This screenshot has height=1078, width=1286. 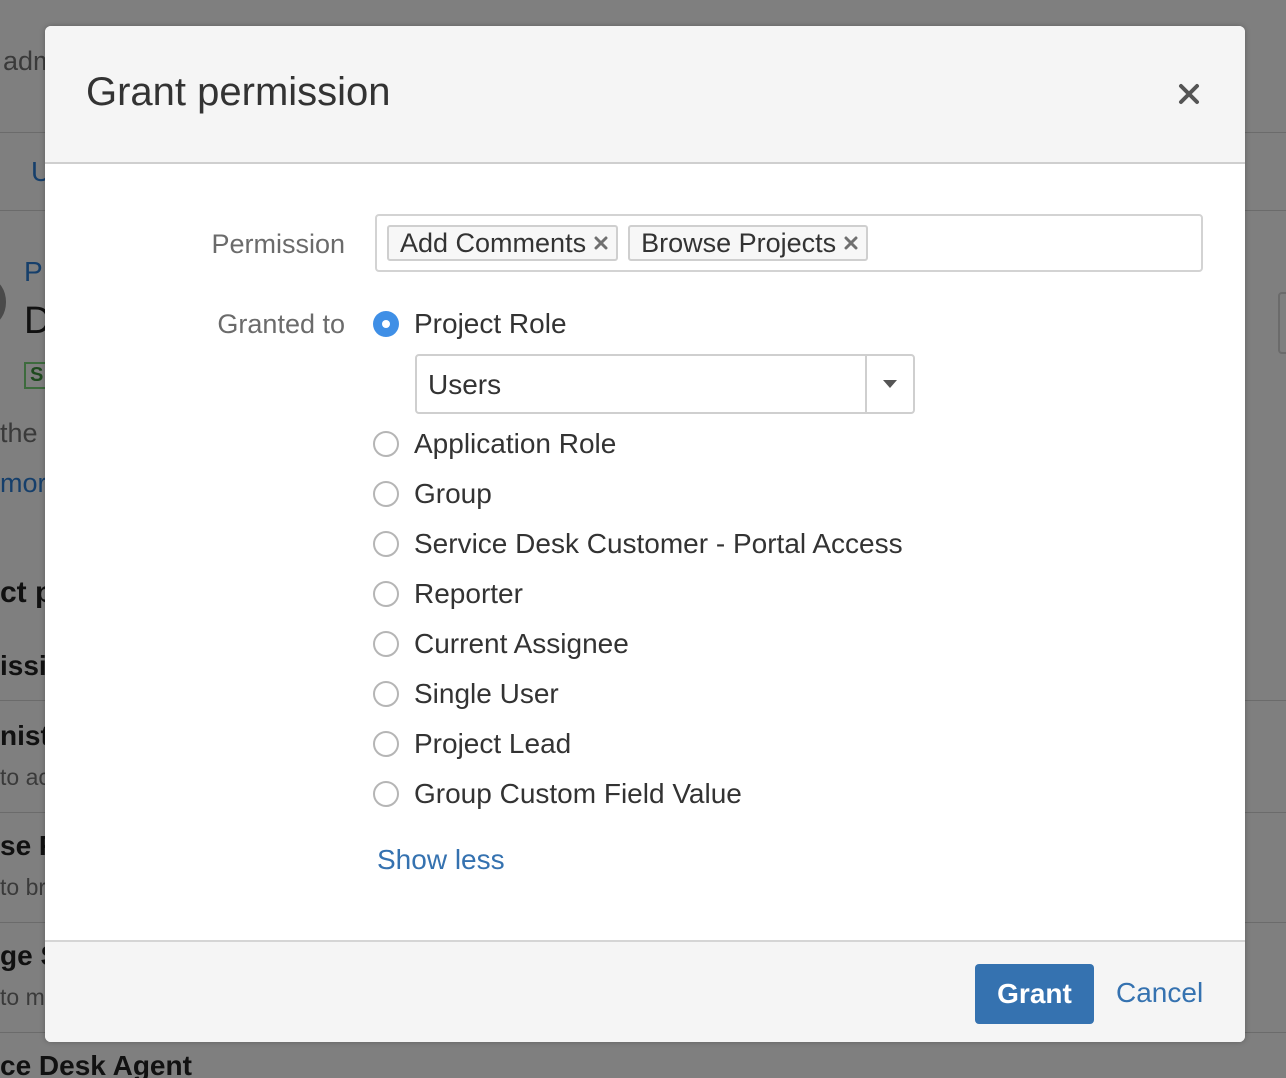 I want to click on radio-group: Group, so click(x=432, y=494).